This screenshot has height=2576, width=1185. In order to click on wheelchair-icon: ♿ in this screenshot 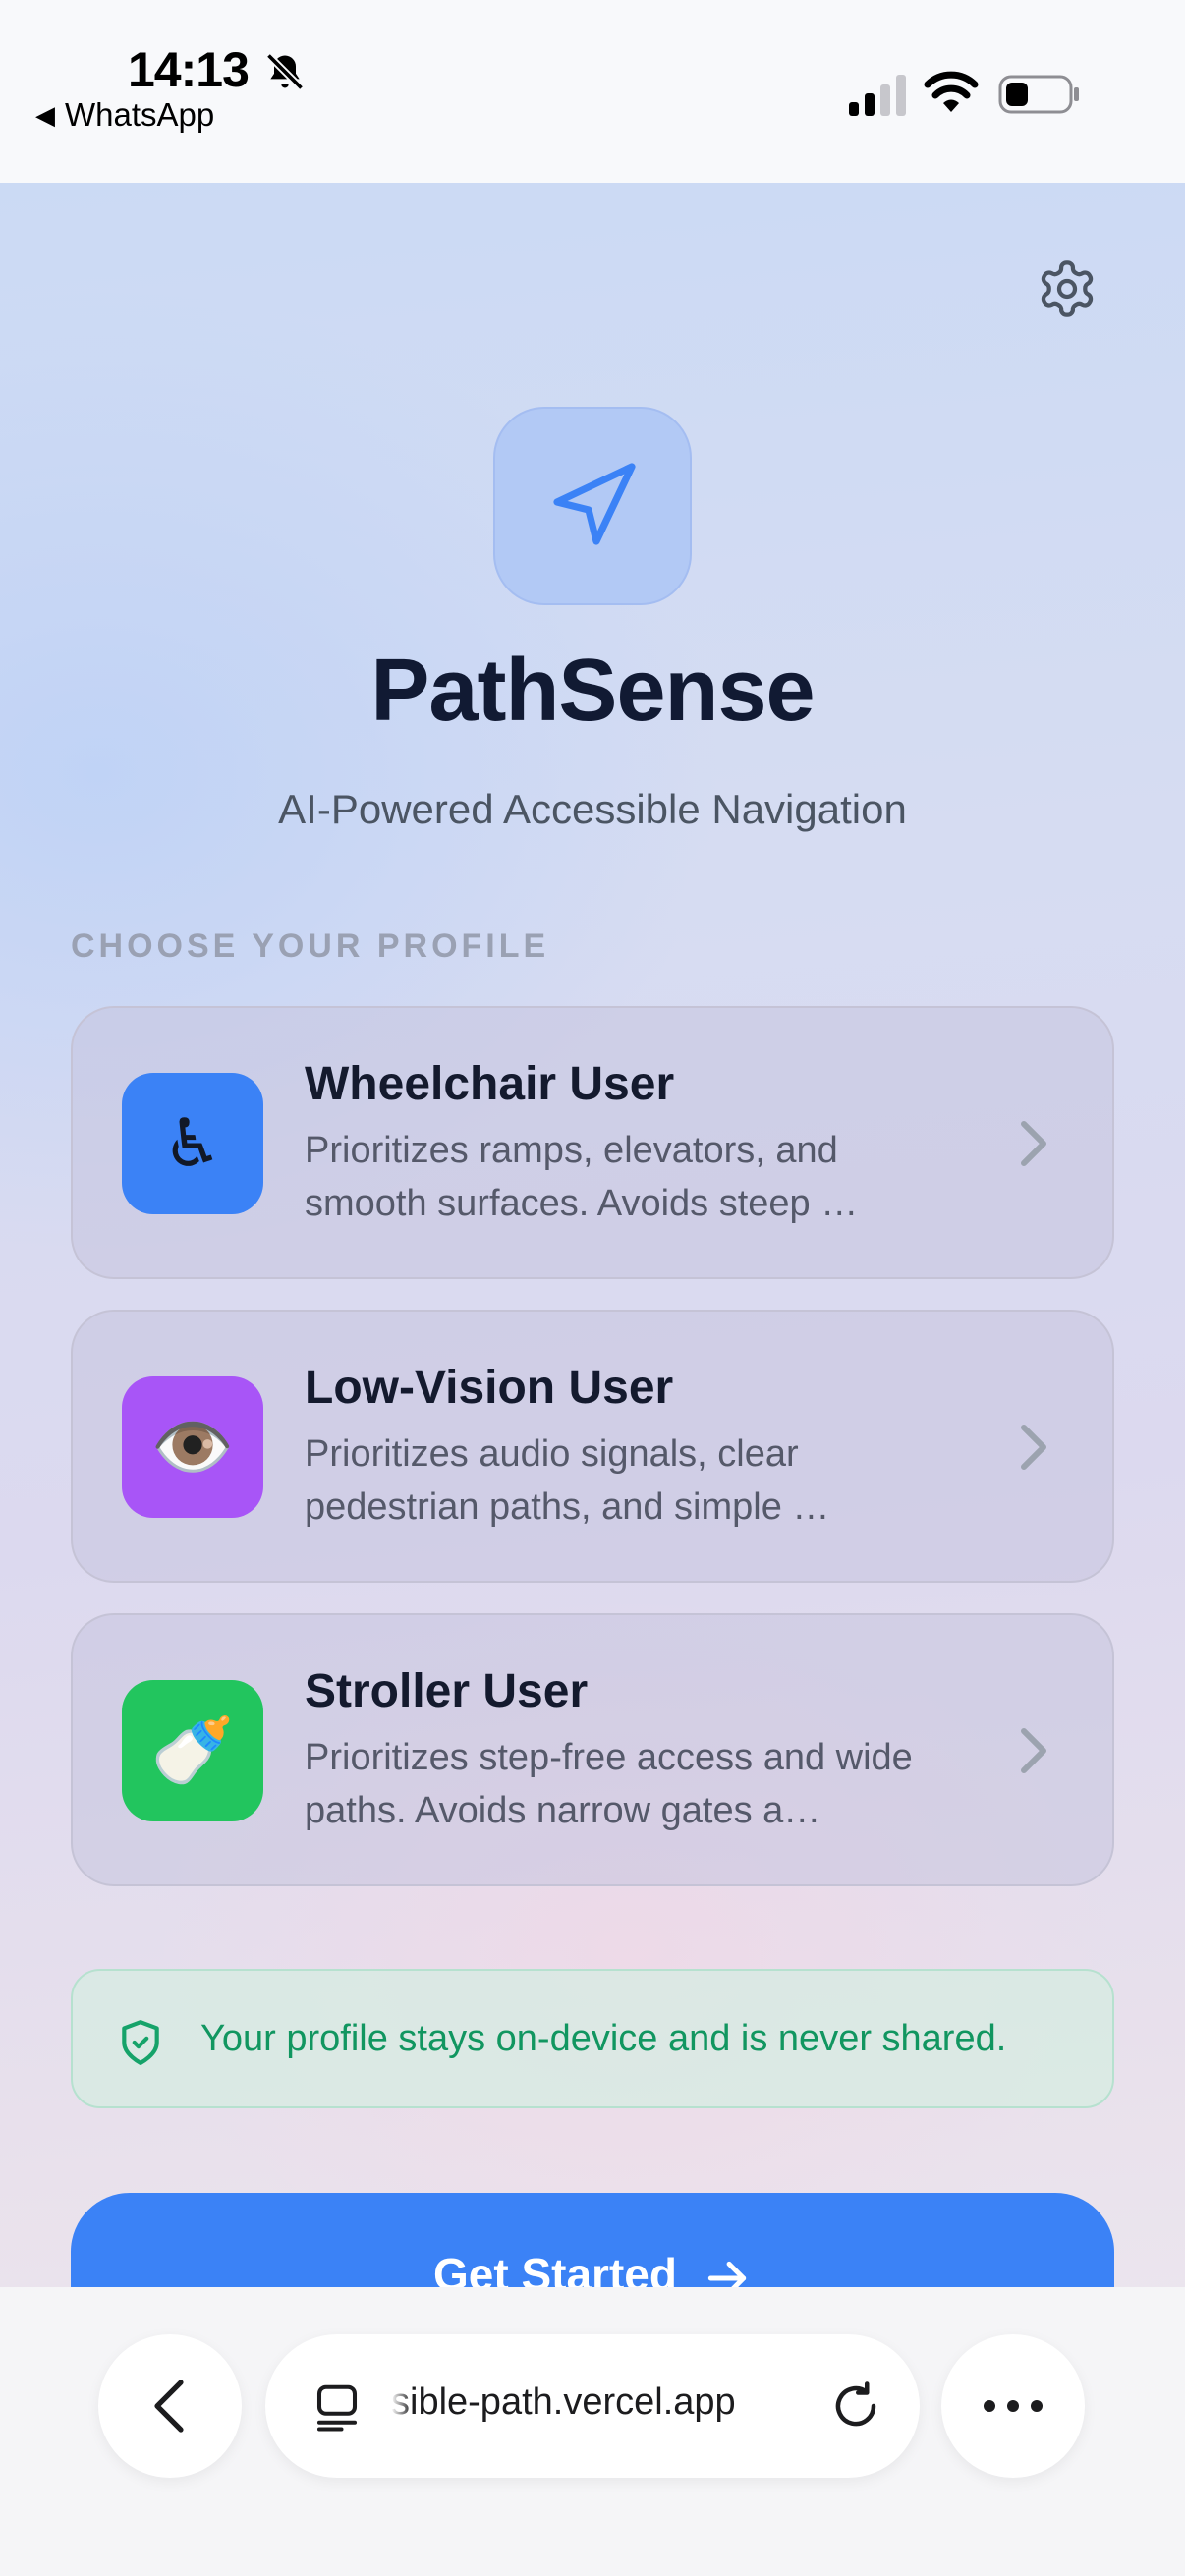, I will do `click(193, 1143)`.